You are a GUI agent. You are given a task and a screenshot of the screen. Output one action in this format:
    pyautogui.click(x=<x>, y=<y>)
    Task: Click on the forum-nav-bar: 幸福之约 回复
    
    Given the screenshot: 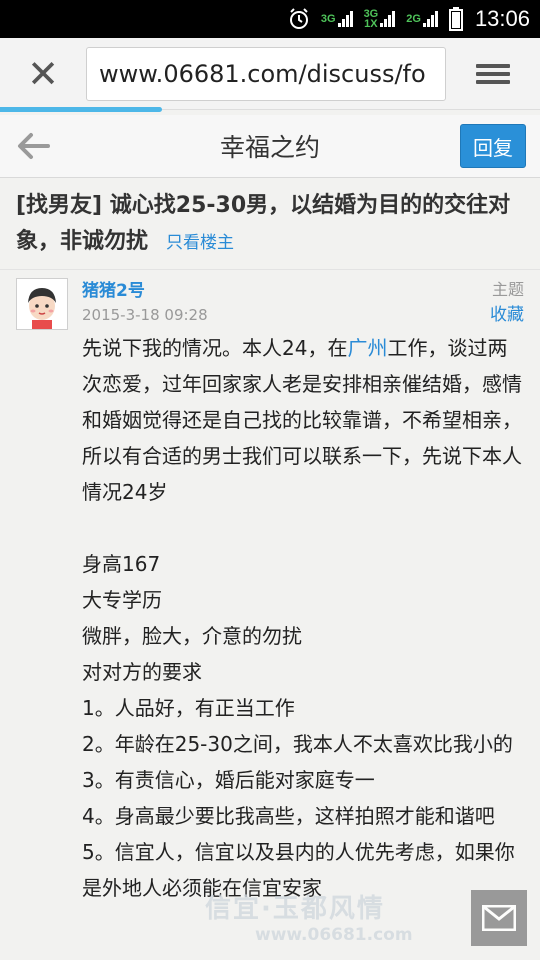 What is the action you would take?
    pyautogui.click(x=270, y=146)
    